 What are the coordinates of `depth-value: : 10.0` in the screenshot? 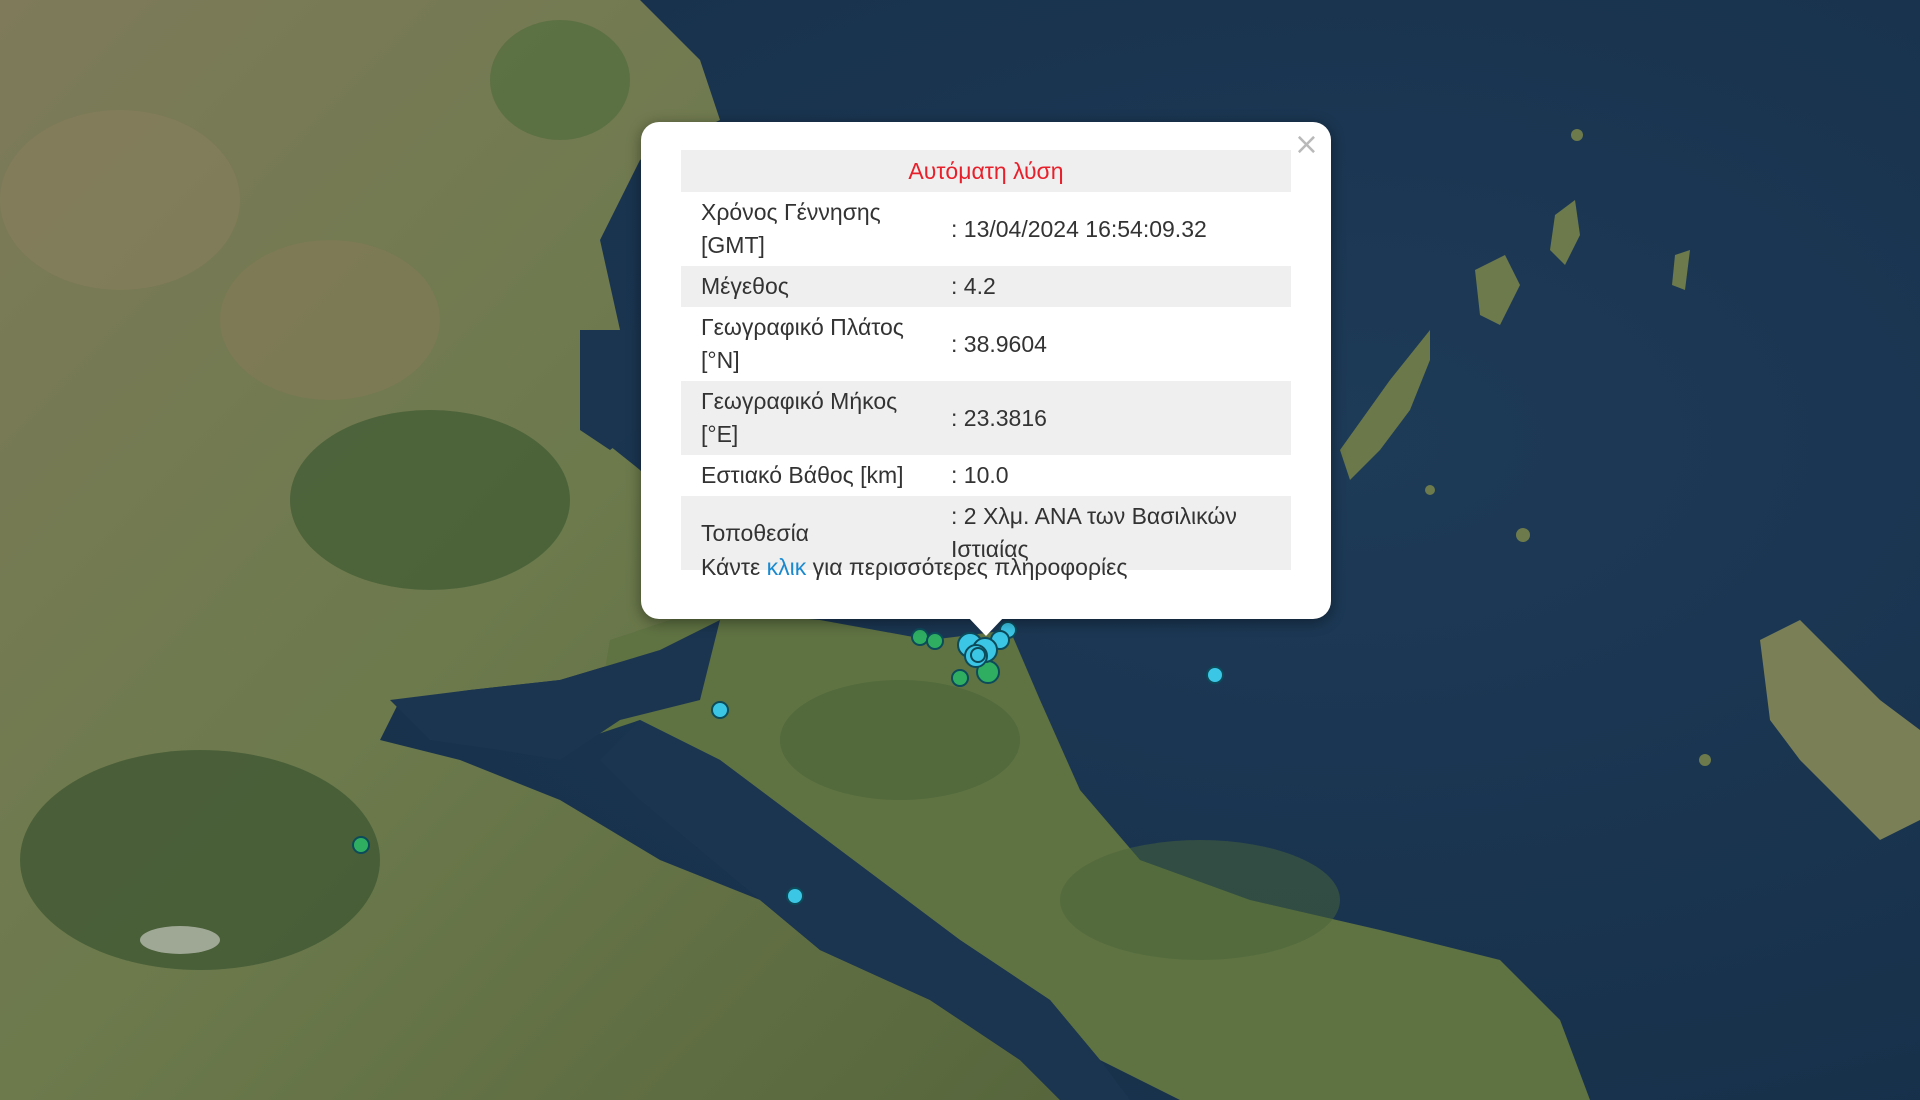 It's located at (980, 475).